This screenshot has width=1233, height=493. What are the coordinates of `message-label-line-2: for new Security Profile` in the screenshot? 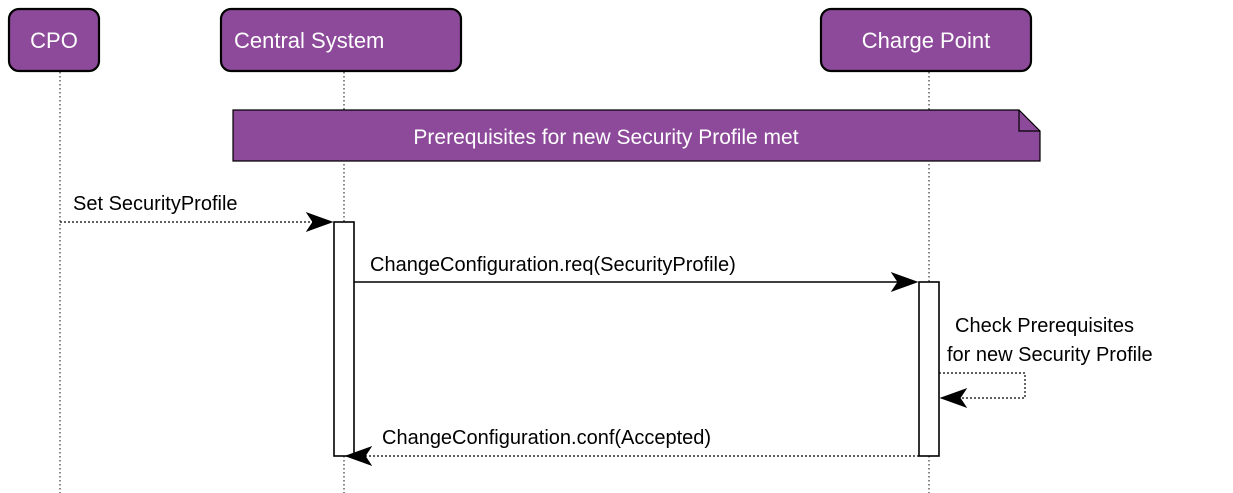 It's located at (1050, 355).